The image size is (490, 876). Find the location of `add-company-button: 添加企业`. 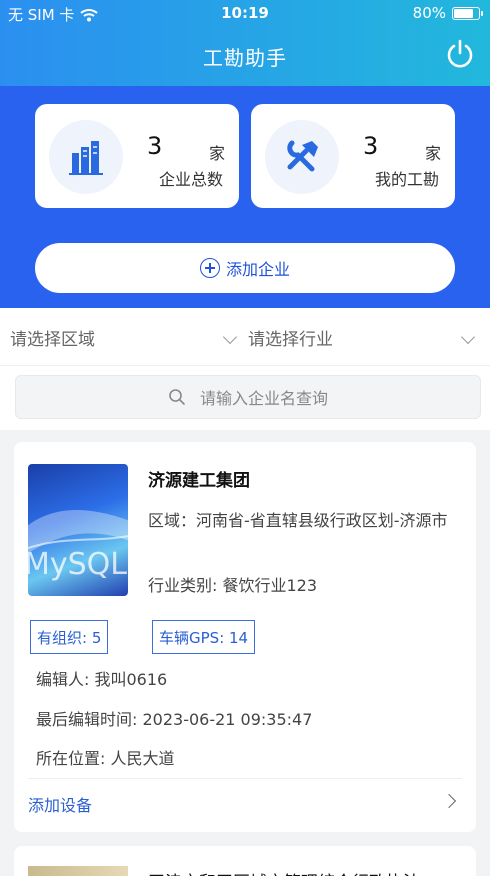

add-company-button: 添加企业 is located at coordinates (245, 268).